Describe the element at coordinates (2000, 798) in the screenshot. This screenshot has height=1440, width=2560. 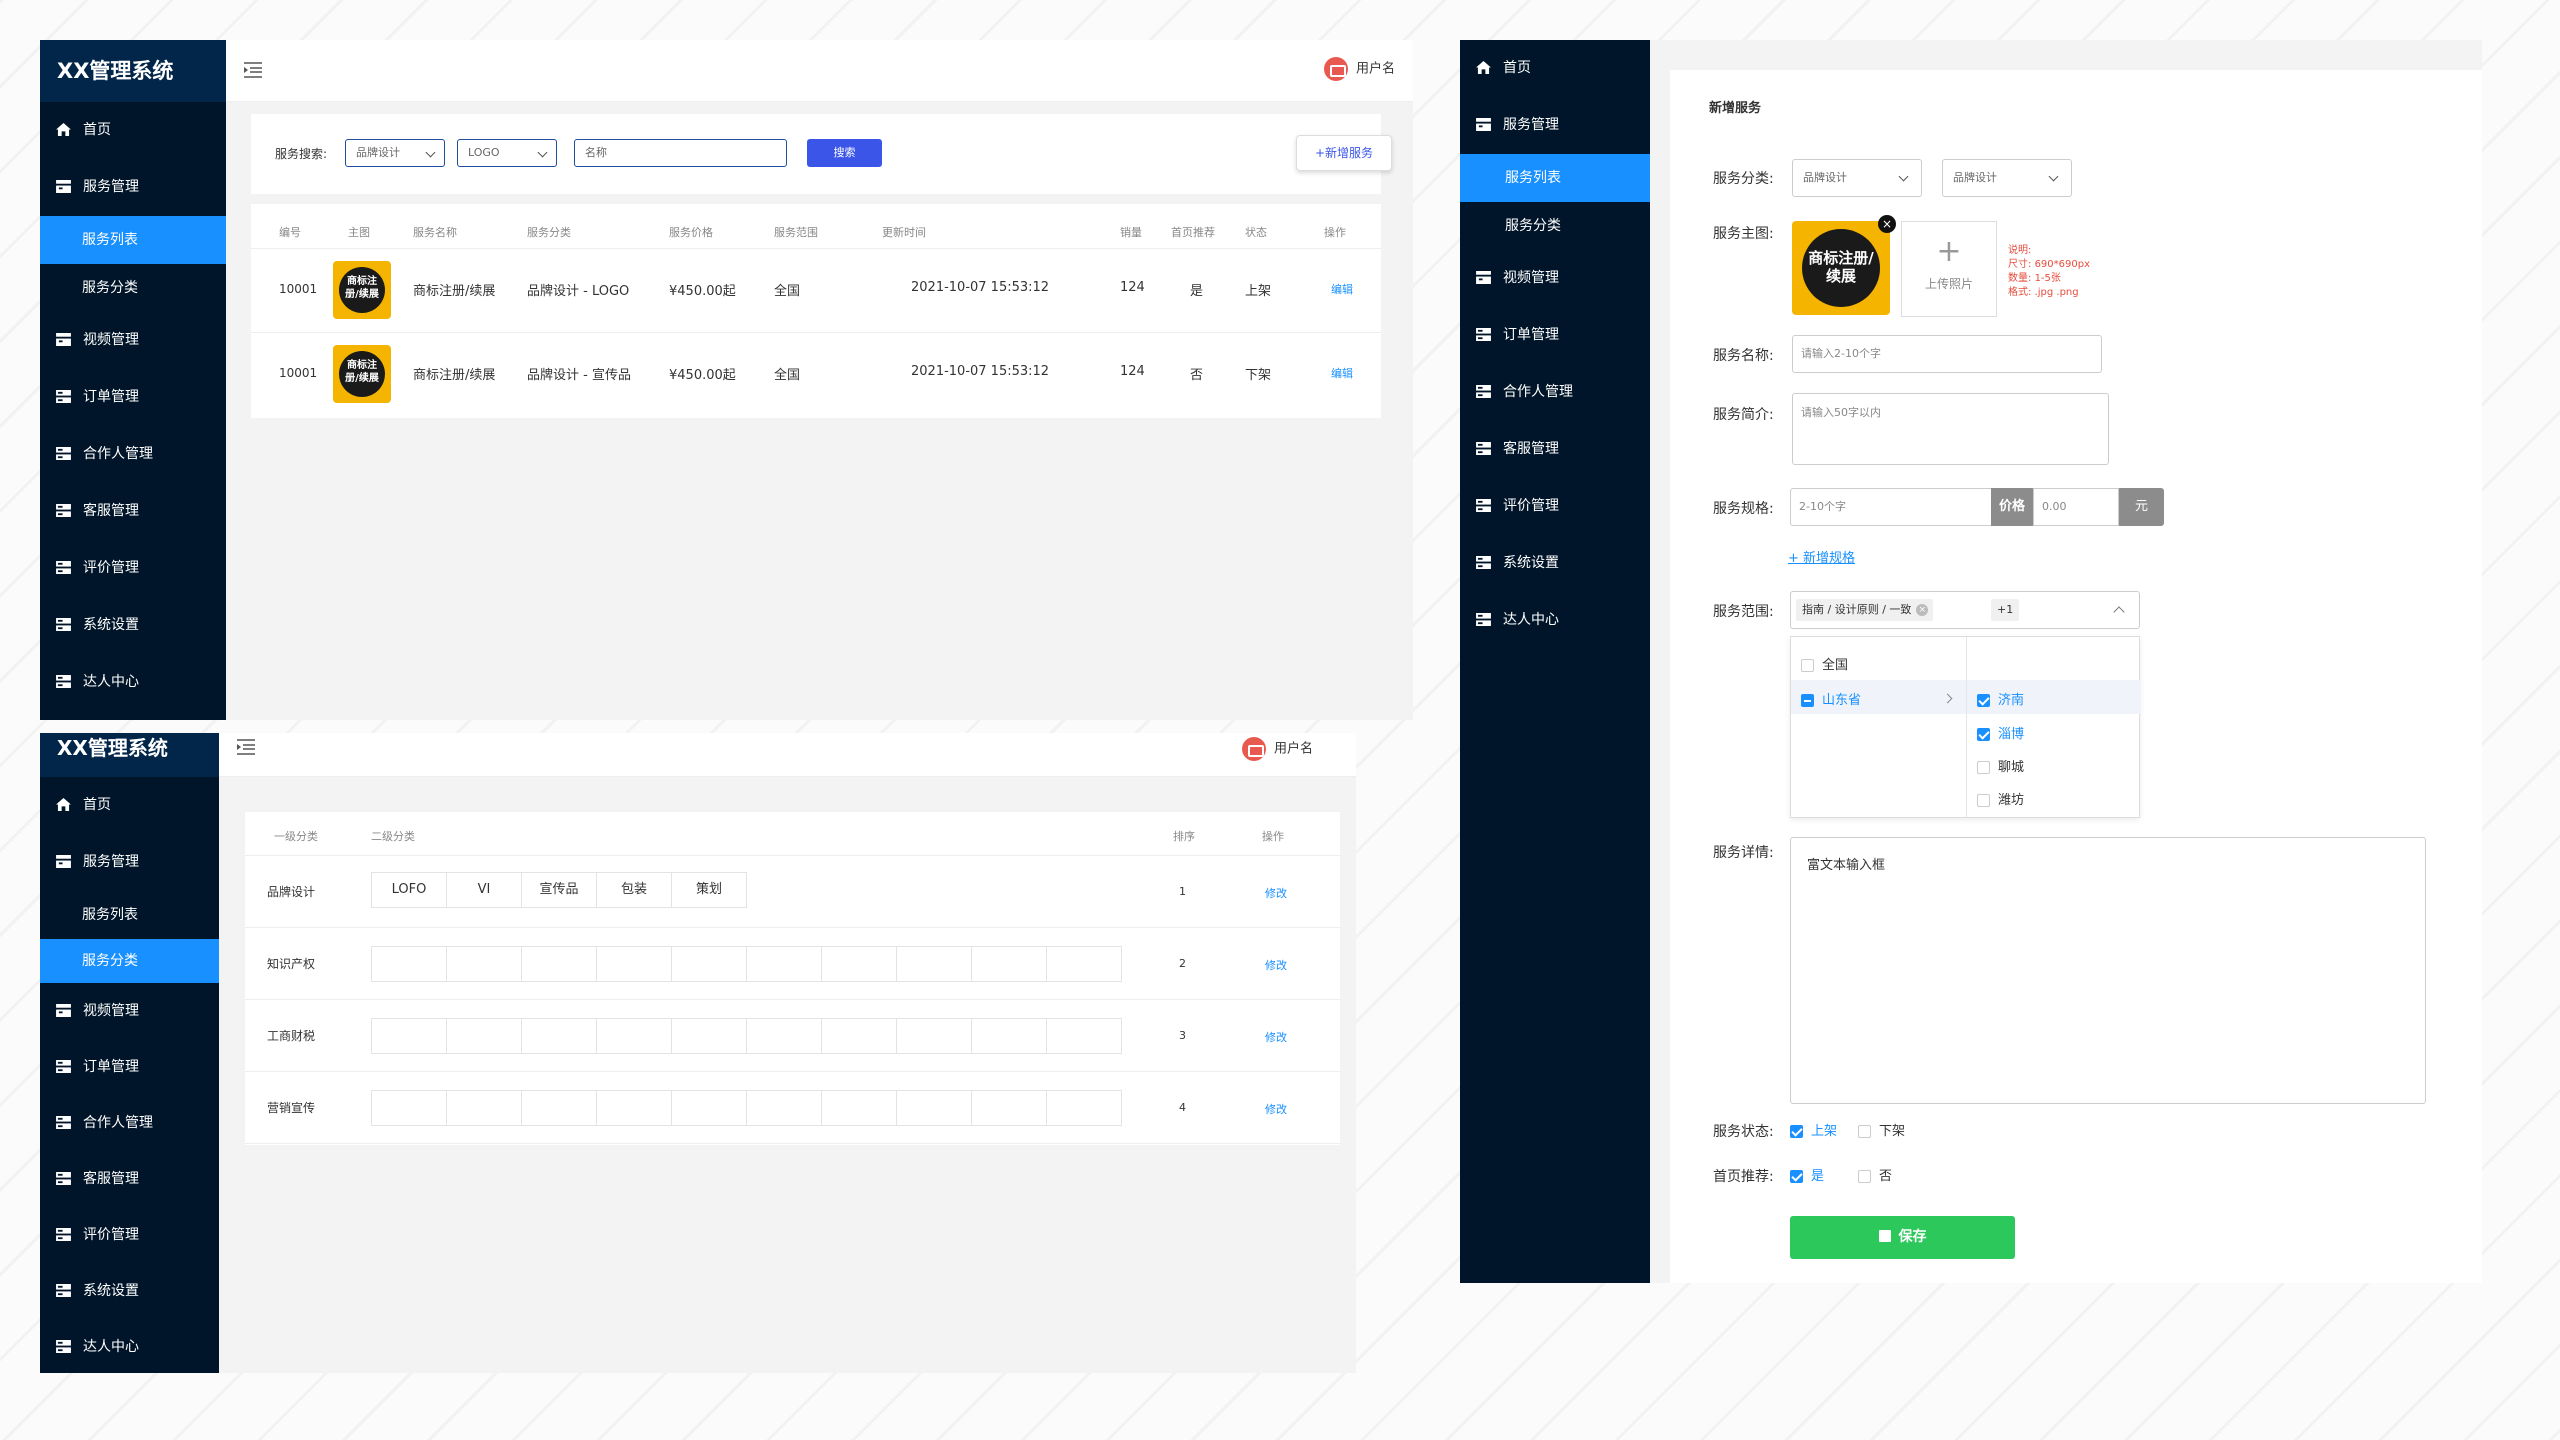
I see `cascader-option: 潍坊` at that location.